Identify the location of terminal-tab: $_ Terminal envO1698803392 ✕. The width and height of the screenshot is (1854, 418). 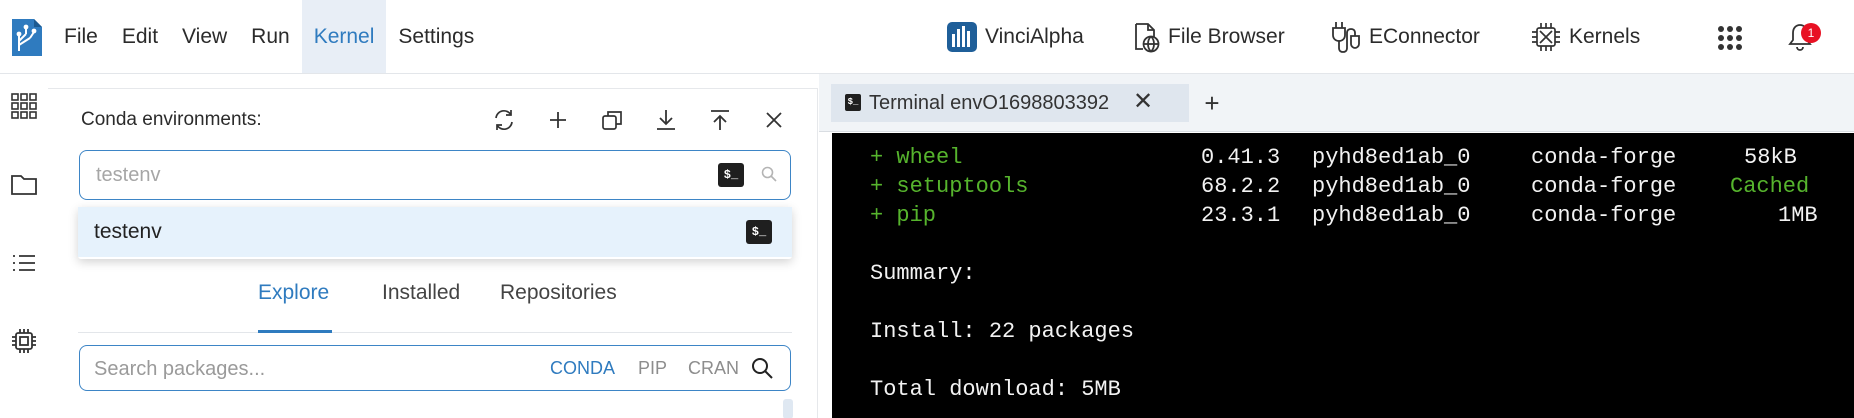
(1010, 103).